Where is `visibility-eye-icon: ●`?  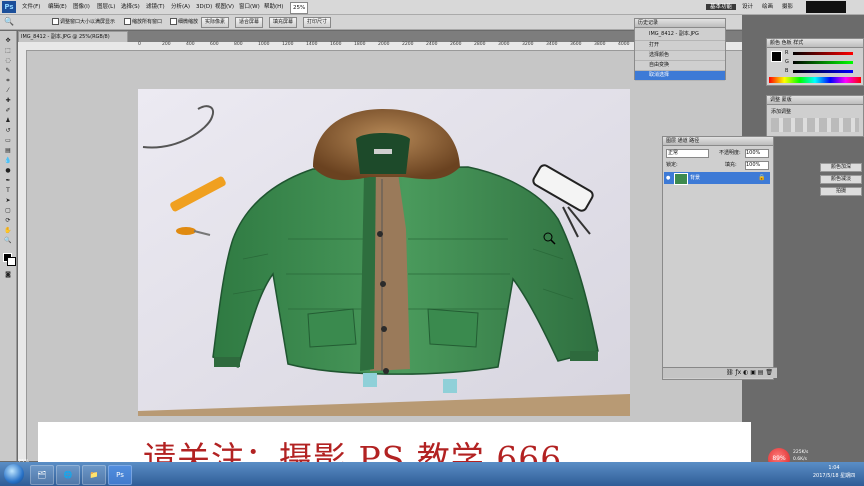 visibility-eye-icon: ● is located at coordinates (668, 178).